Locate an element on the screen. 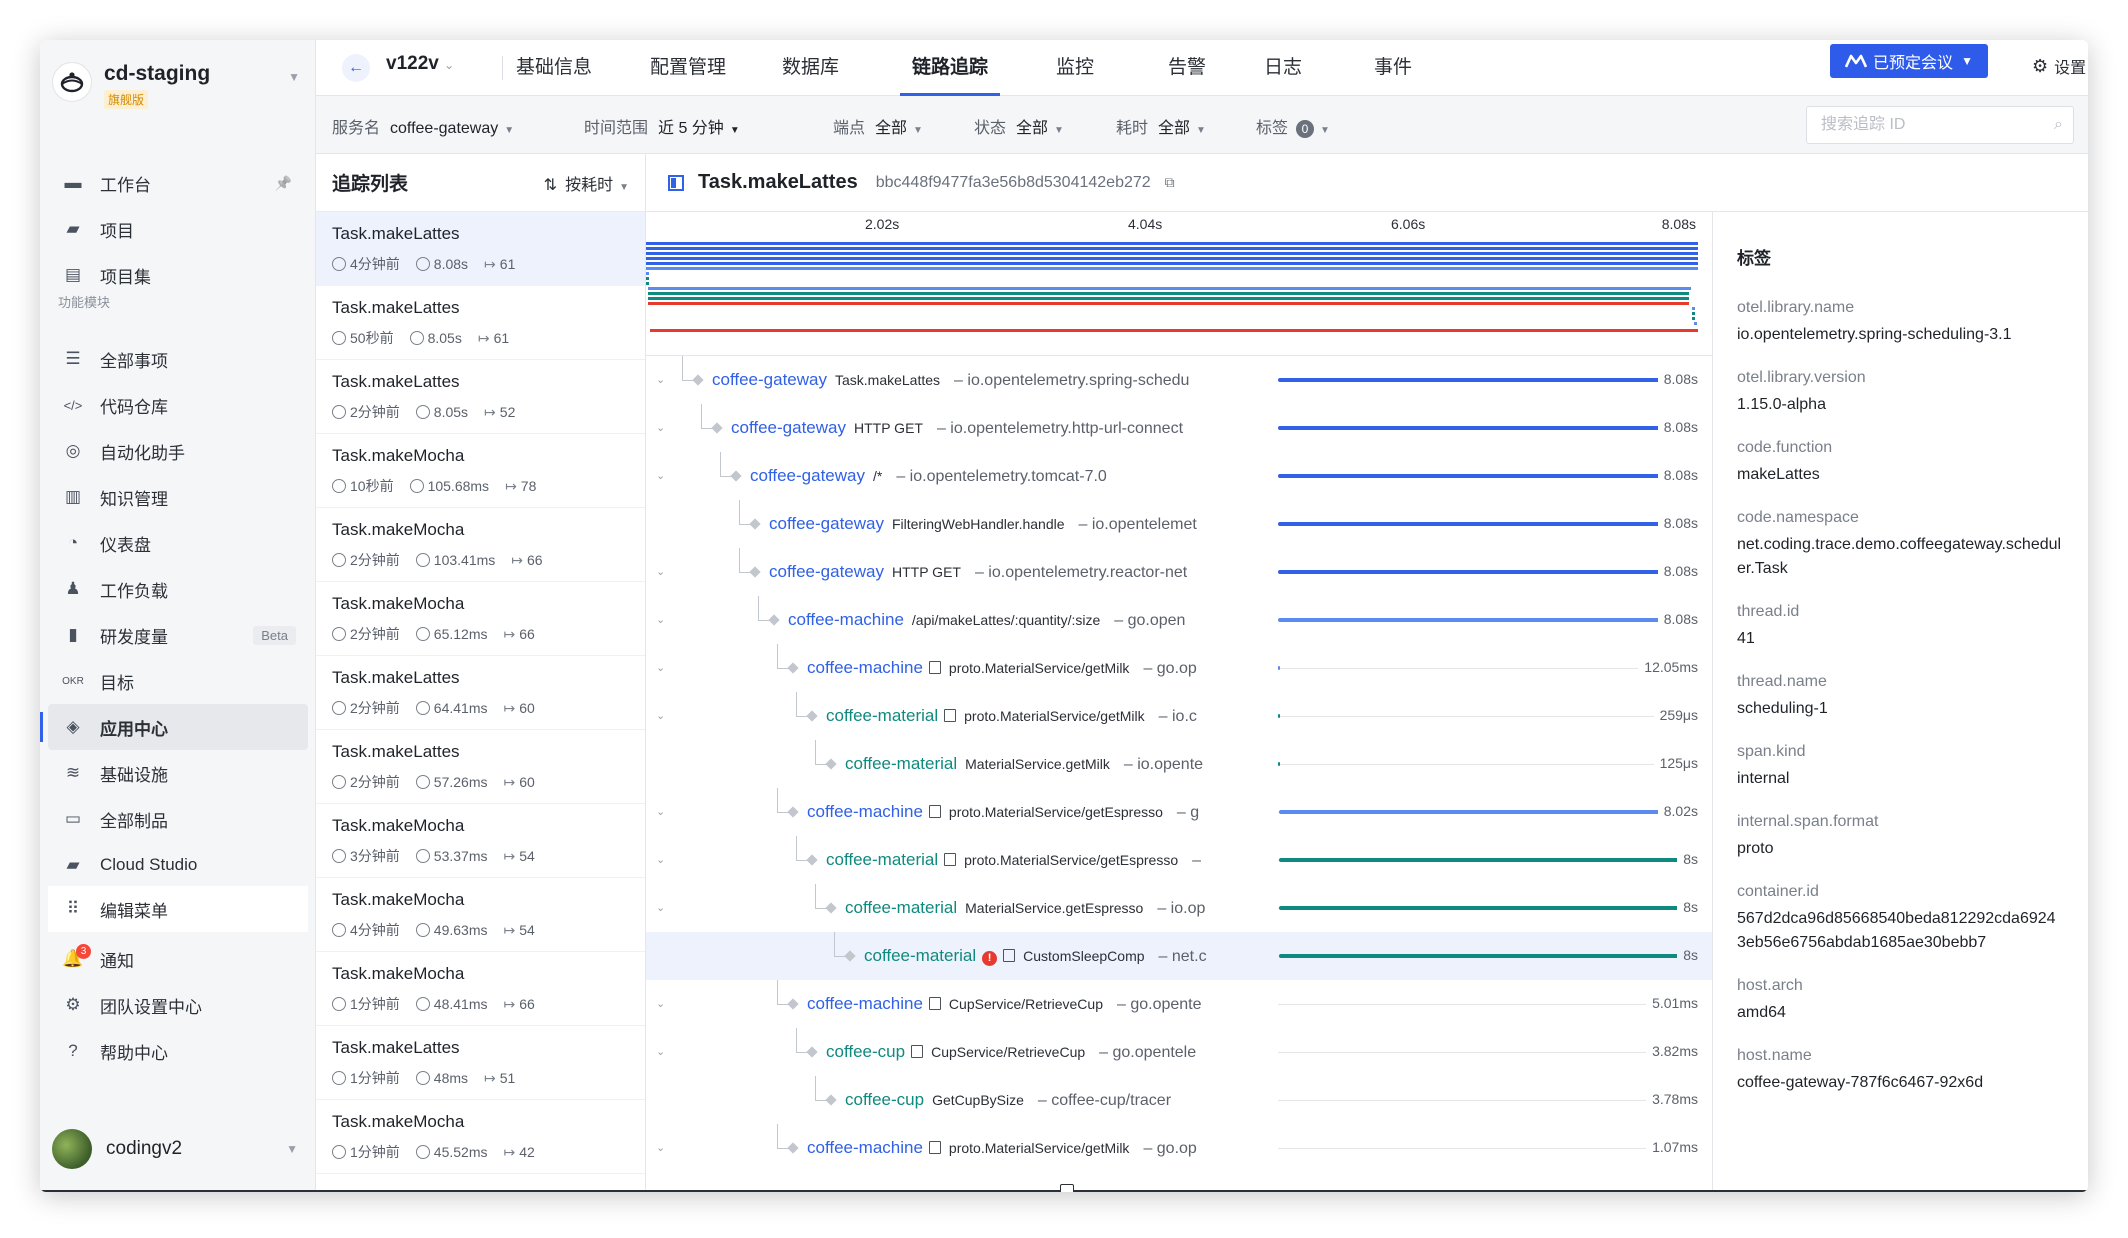 The width and height of the screenshot is (2128, 1238). trace-list-item: Task.makeLattes 4分钟前 8.08s ↦ 61 is located at coordinates (480, 249).